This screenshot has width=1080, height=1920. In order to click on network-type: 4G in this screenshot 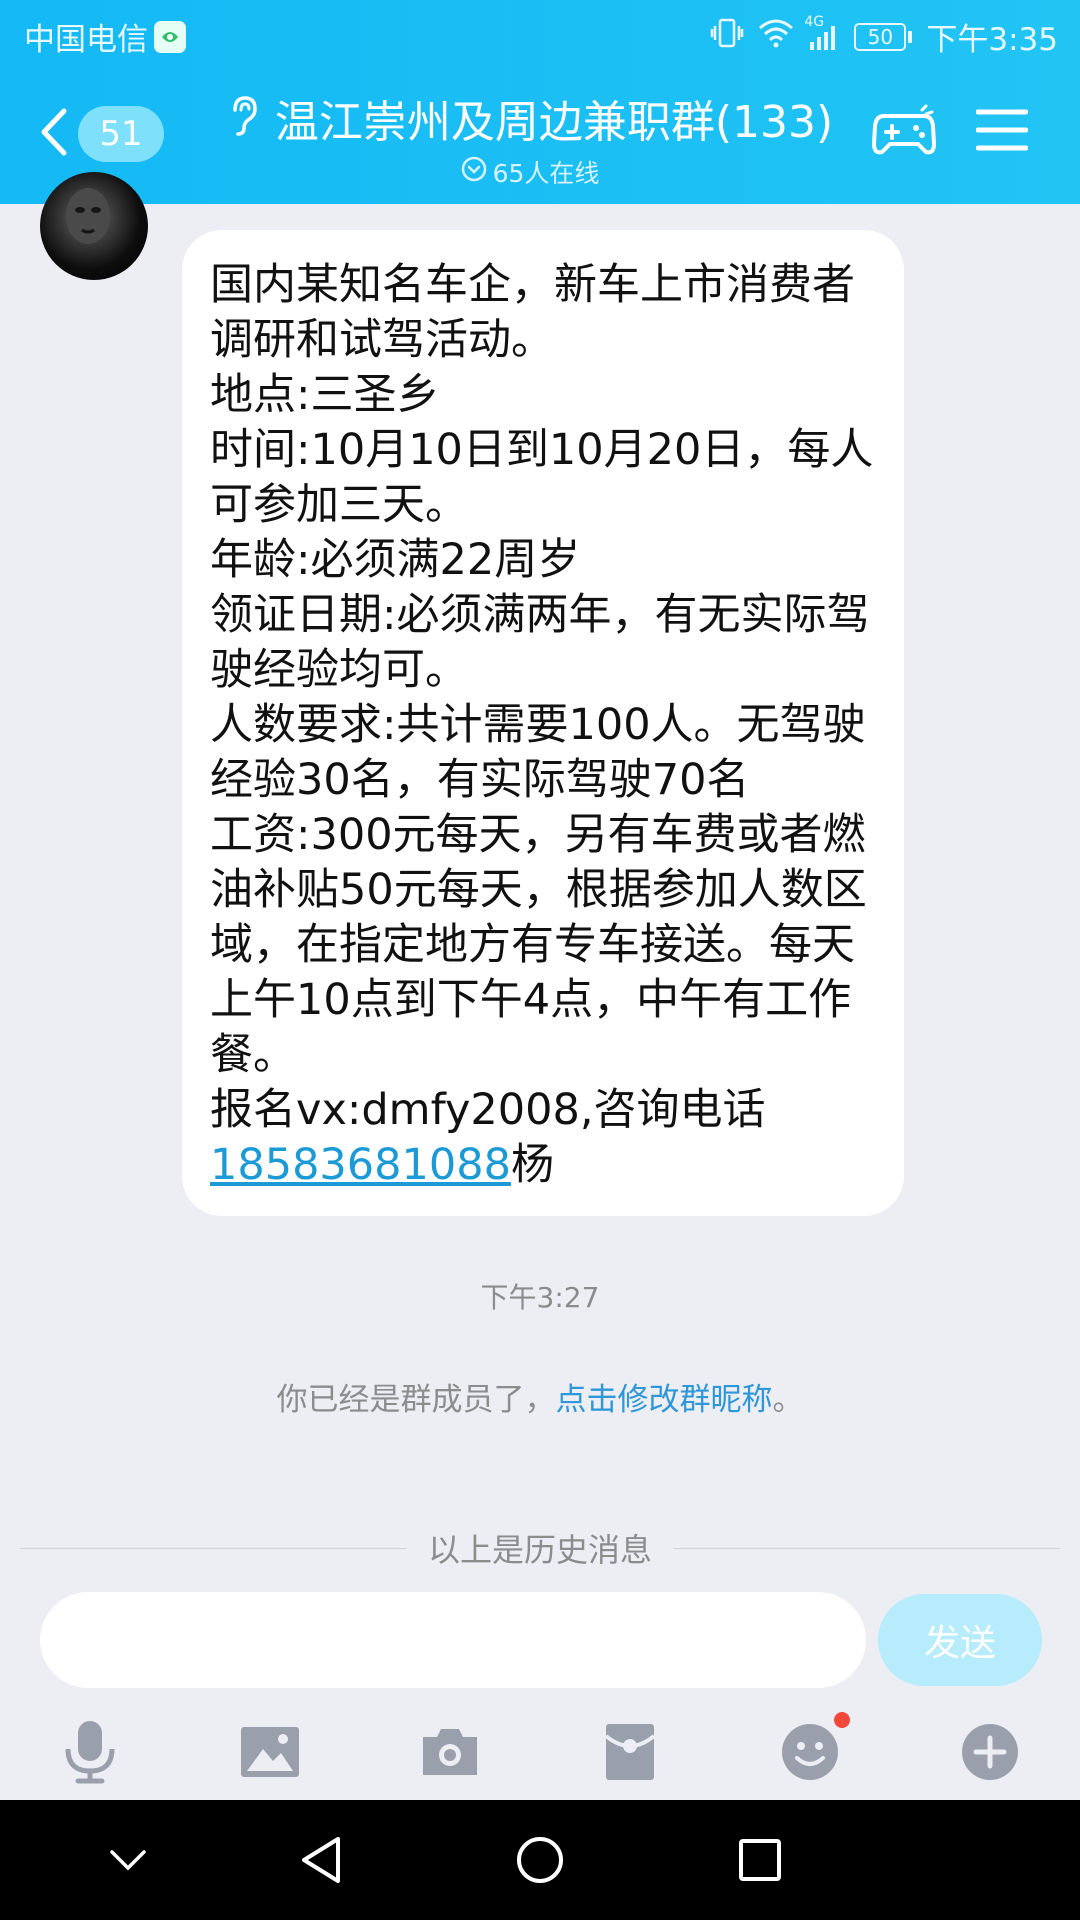, I will do `click(814, 21)`.